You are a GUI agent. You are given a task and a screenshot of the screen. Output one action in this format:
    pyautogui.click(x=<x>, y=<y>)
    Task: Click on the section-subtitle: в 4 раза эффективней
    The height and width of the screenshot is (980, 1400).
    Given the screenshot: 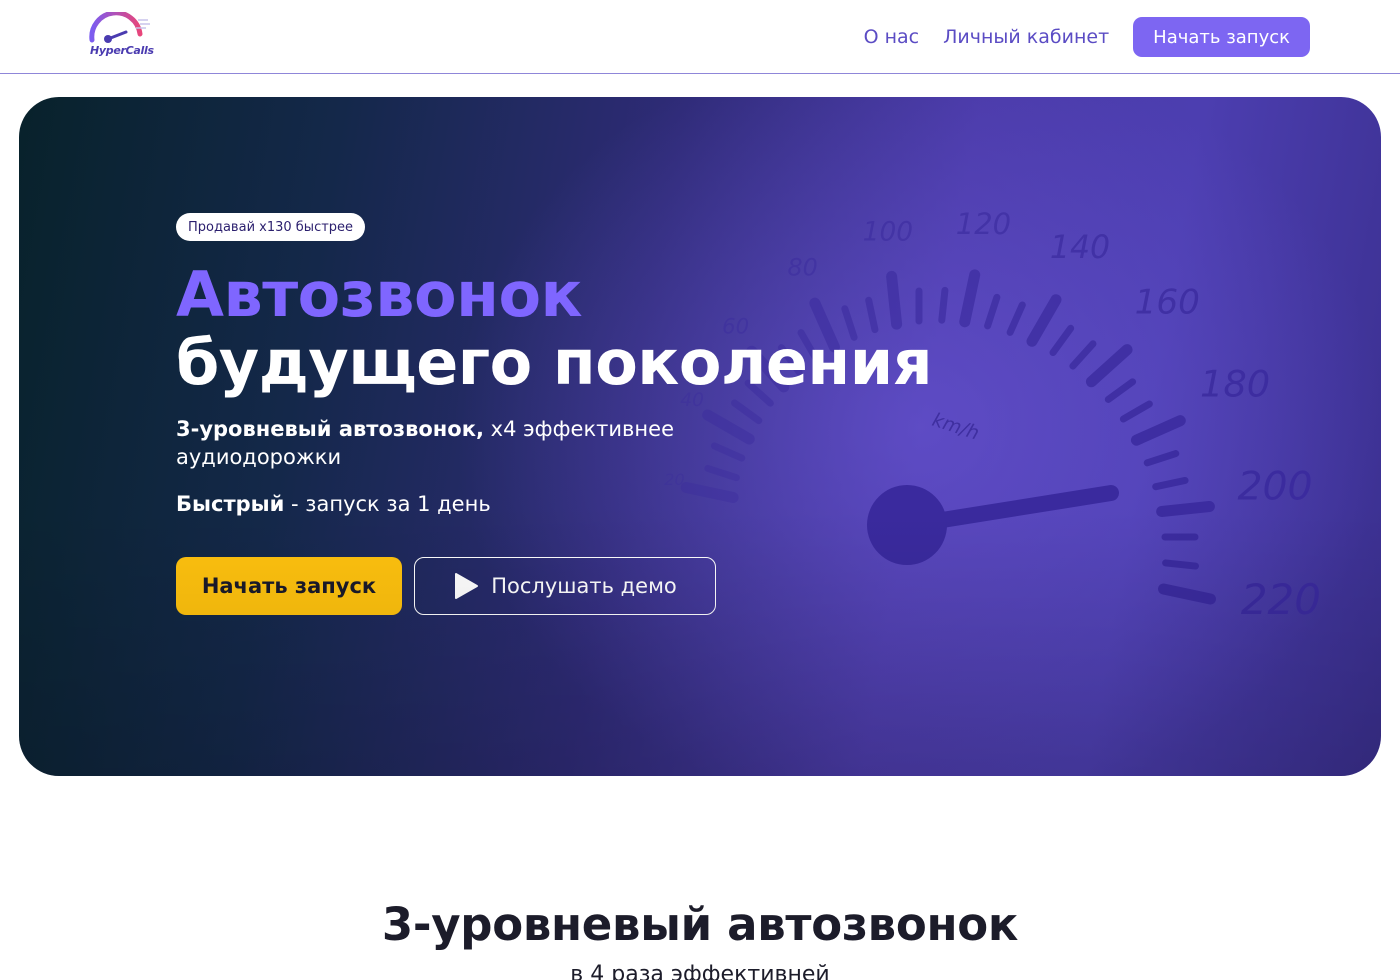 What is the action you would take?
    pyautogui.click(x=700, y=971)
    